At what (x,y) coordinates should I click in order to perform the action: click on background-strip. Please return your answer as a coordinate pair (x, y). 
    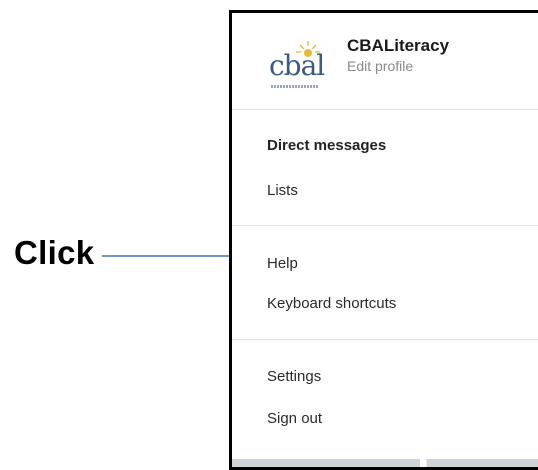
    Looking at the image, I should click on (385, 463).